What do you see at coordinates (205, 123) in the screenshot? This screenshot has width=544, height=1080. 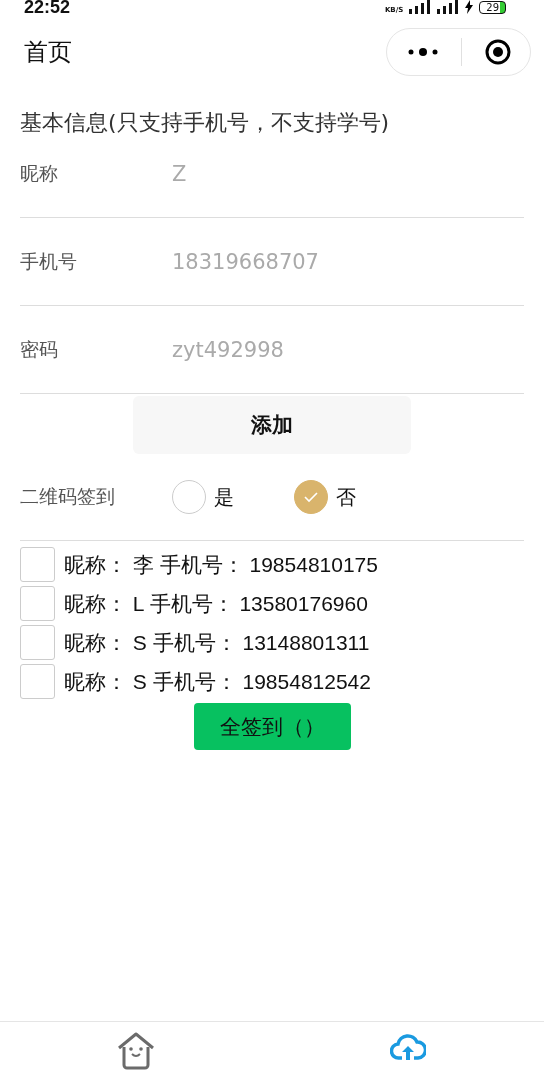 I see `section-heading: 基本信息(只支持手机号，不支持学号)` at bounding box center [205, 123].